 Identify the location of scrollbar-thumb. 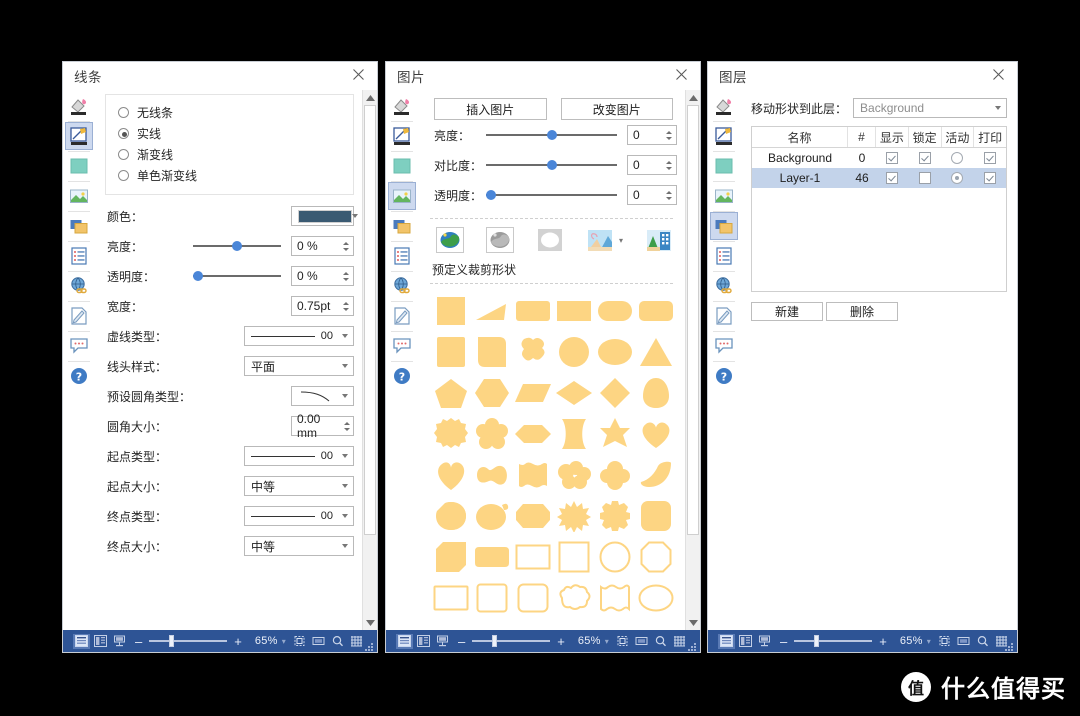
(370, 320).